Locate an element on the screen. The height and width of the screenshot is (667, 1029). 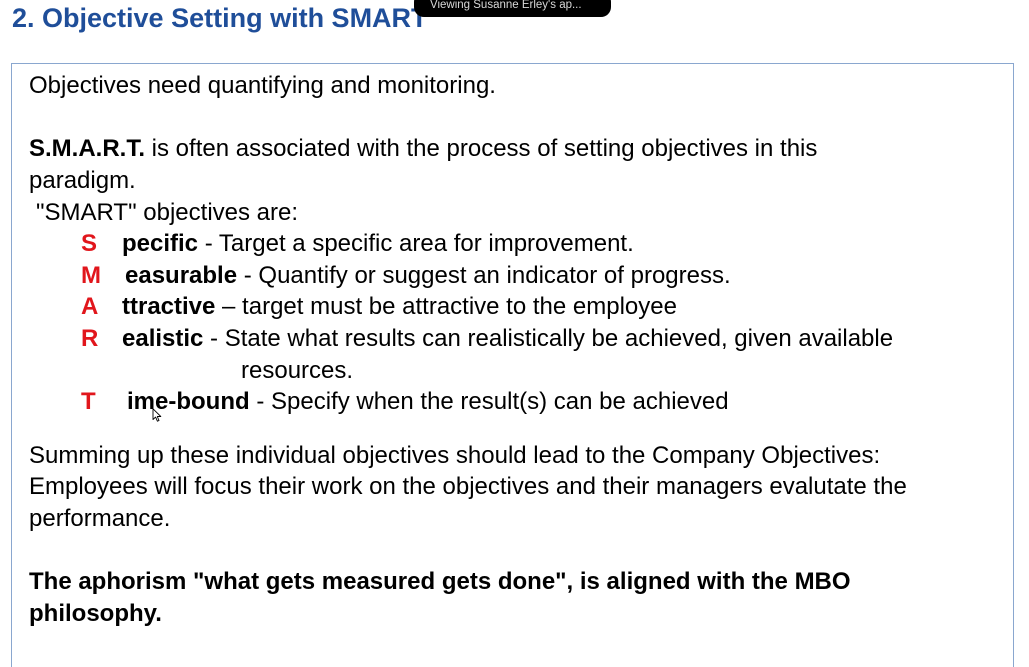
smart-letter-s: S is located at coordinates (89, 243).